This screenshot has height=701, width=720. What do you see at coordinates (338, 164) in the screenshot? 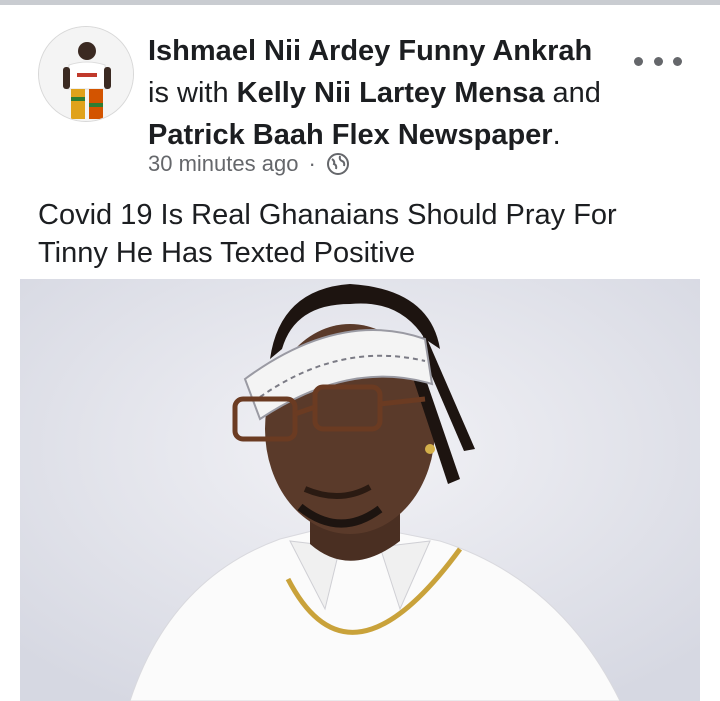
I see `globe-icon` at bounding box center [338, 164].